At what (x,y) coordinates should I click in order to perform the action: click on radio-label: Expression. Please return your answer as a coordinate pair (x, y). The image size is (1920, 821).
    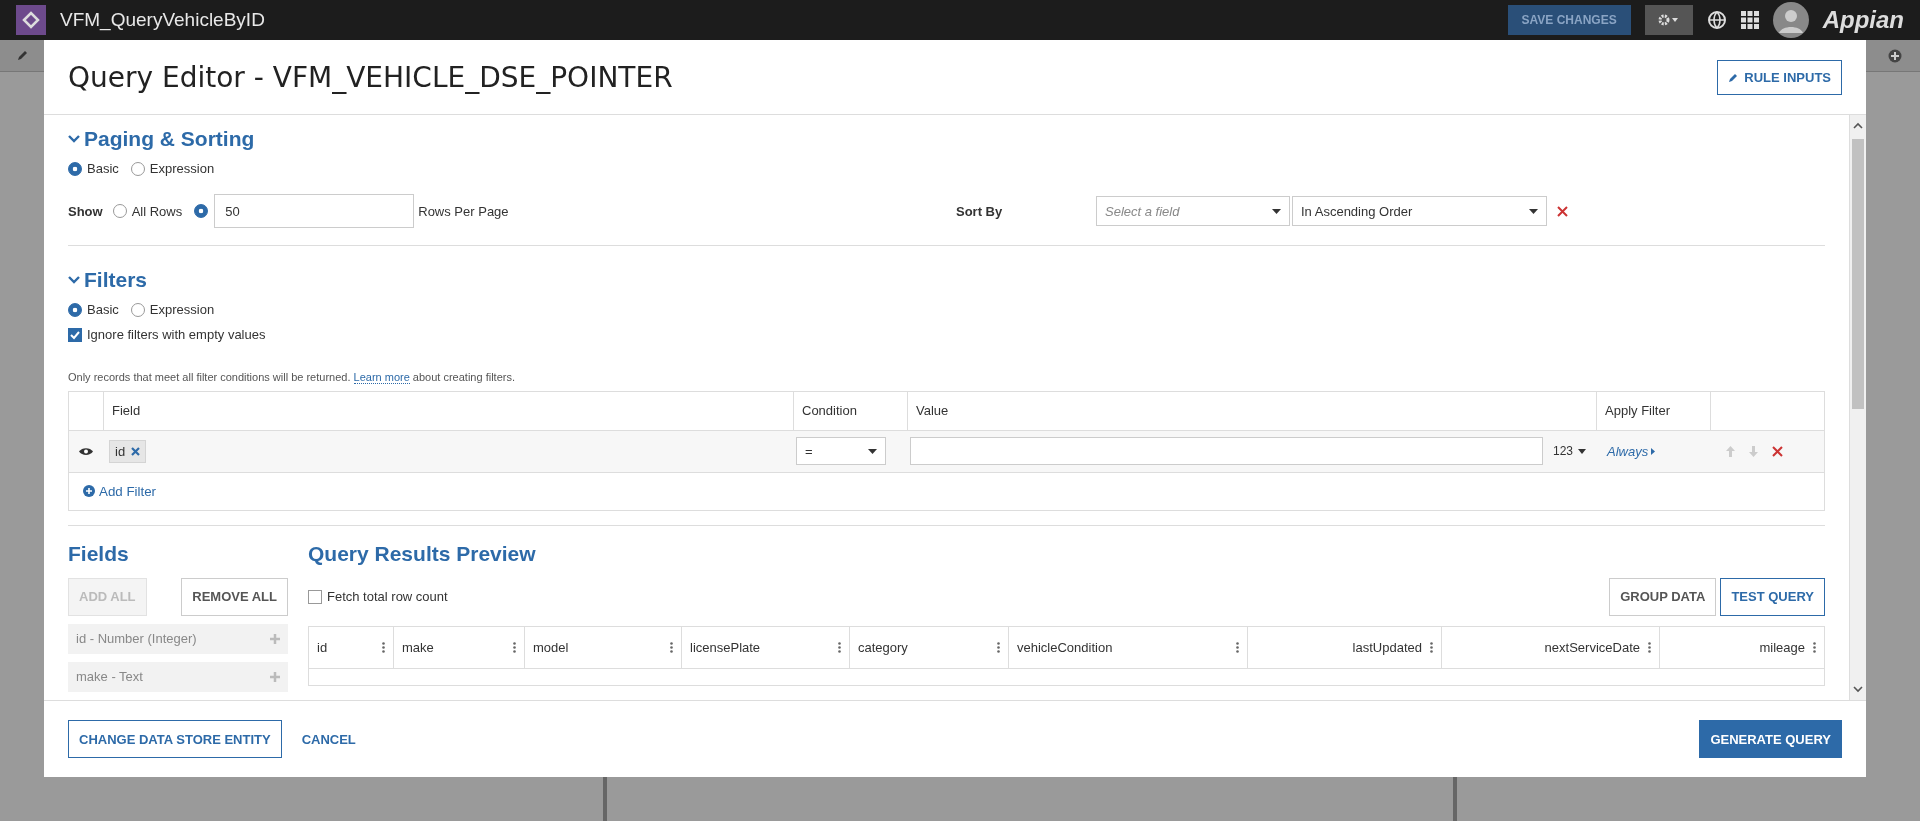
    Looking at the image, I should click on (182, 309).